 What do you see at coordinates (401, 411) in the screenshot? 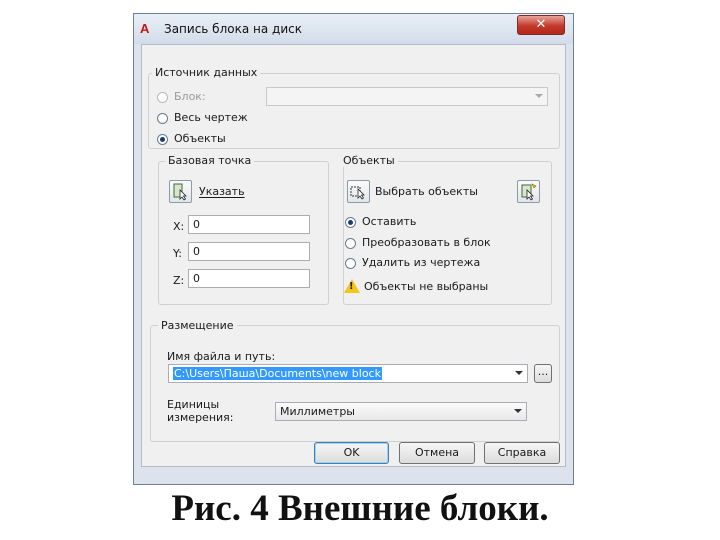
I see `units-select: Миллиметры` at bounding box center [401, 411].